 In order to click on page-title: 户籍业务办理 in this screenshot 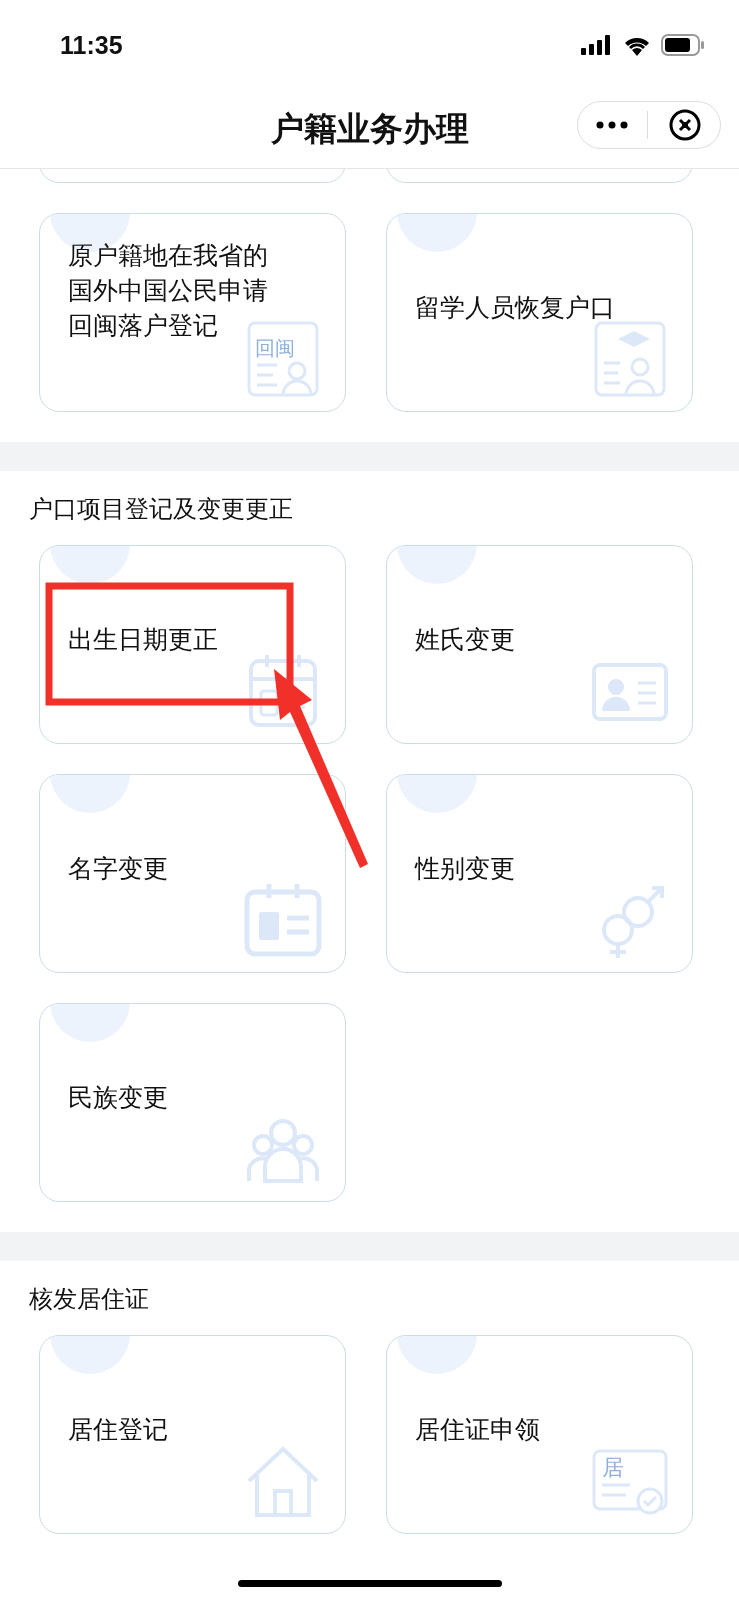, I will do `click(369, 128)`.